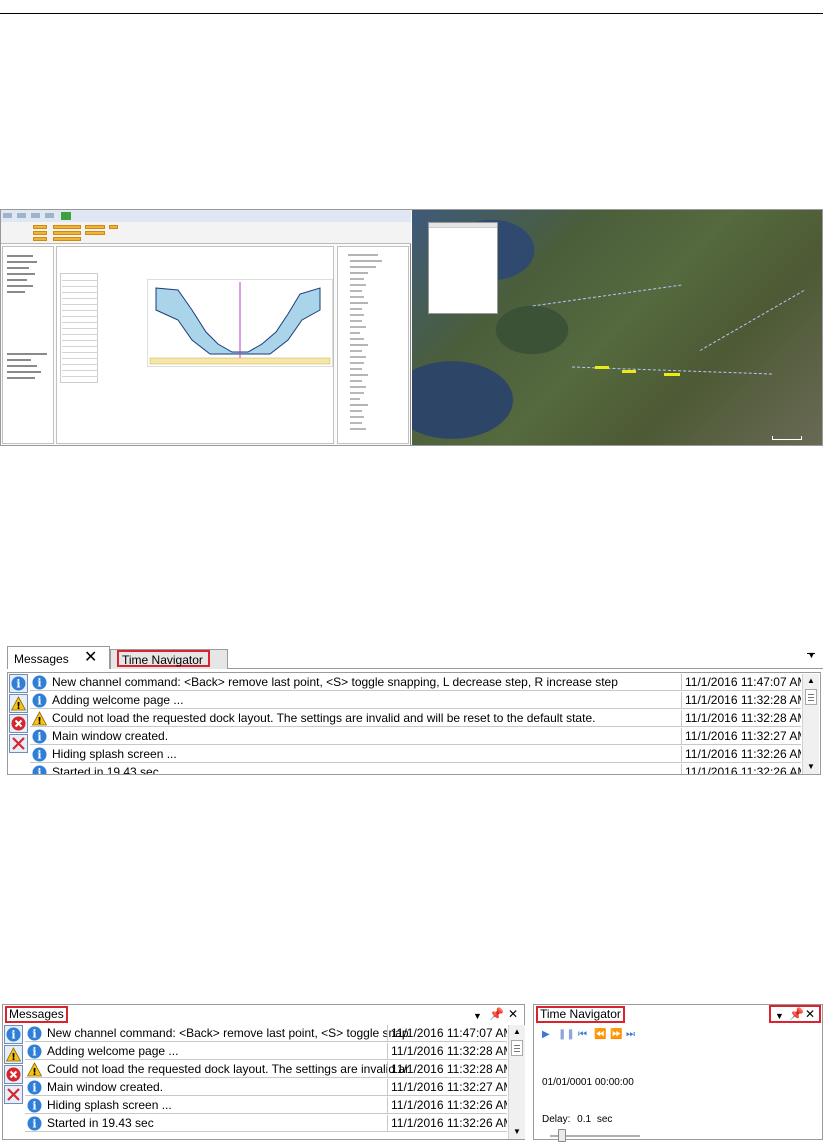 This screenshot has height=1142, width=823. I want to click on tab-time-navigator: Time Navigator, so click(169, 659).